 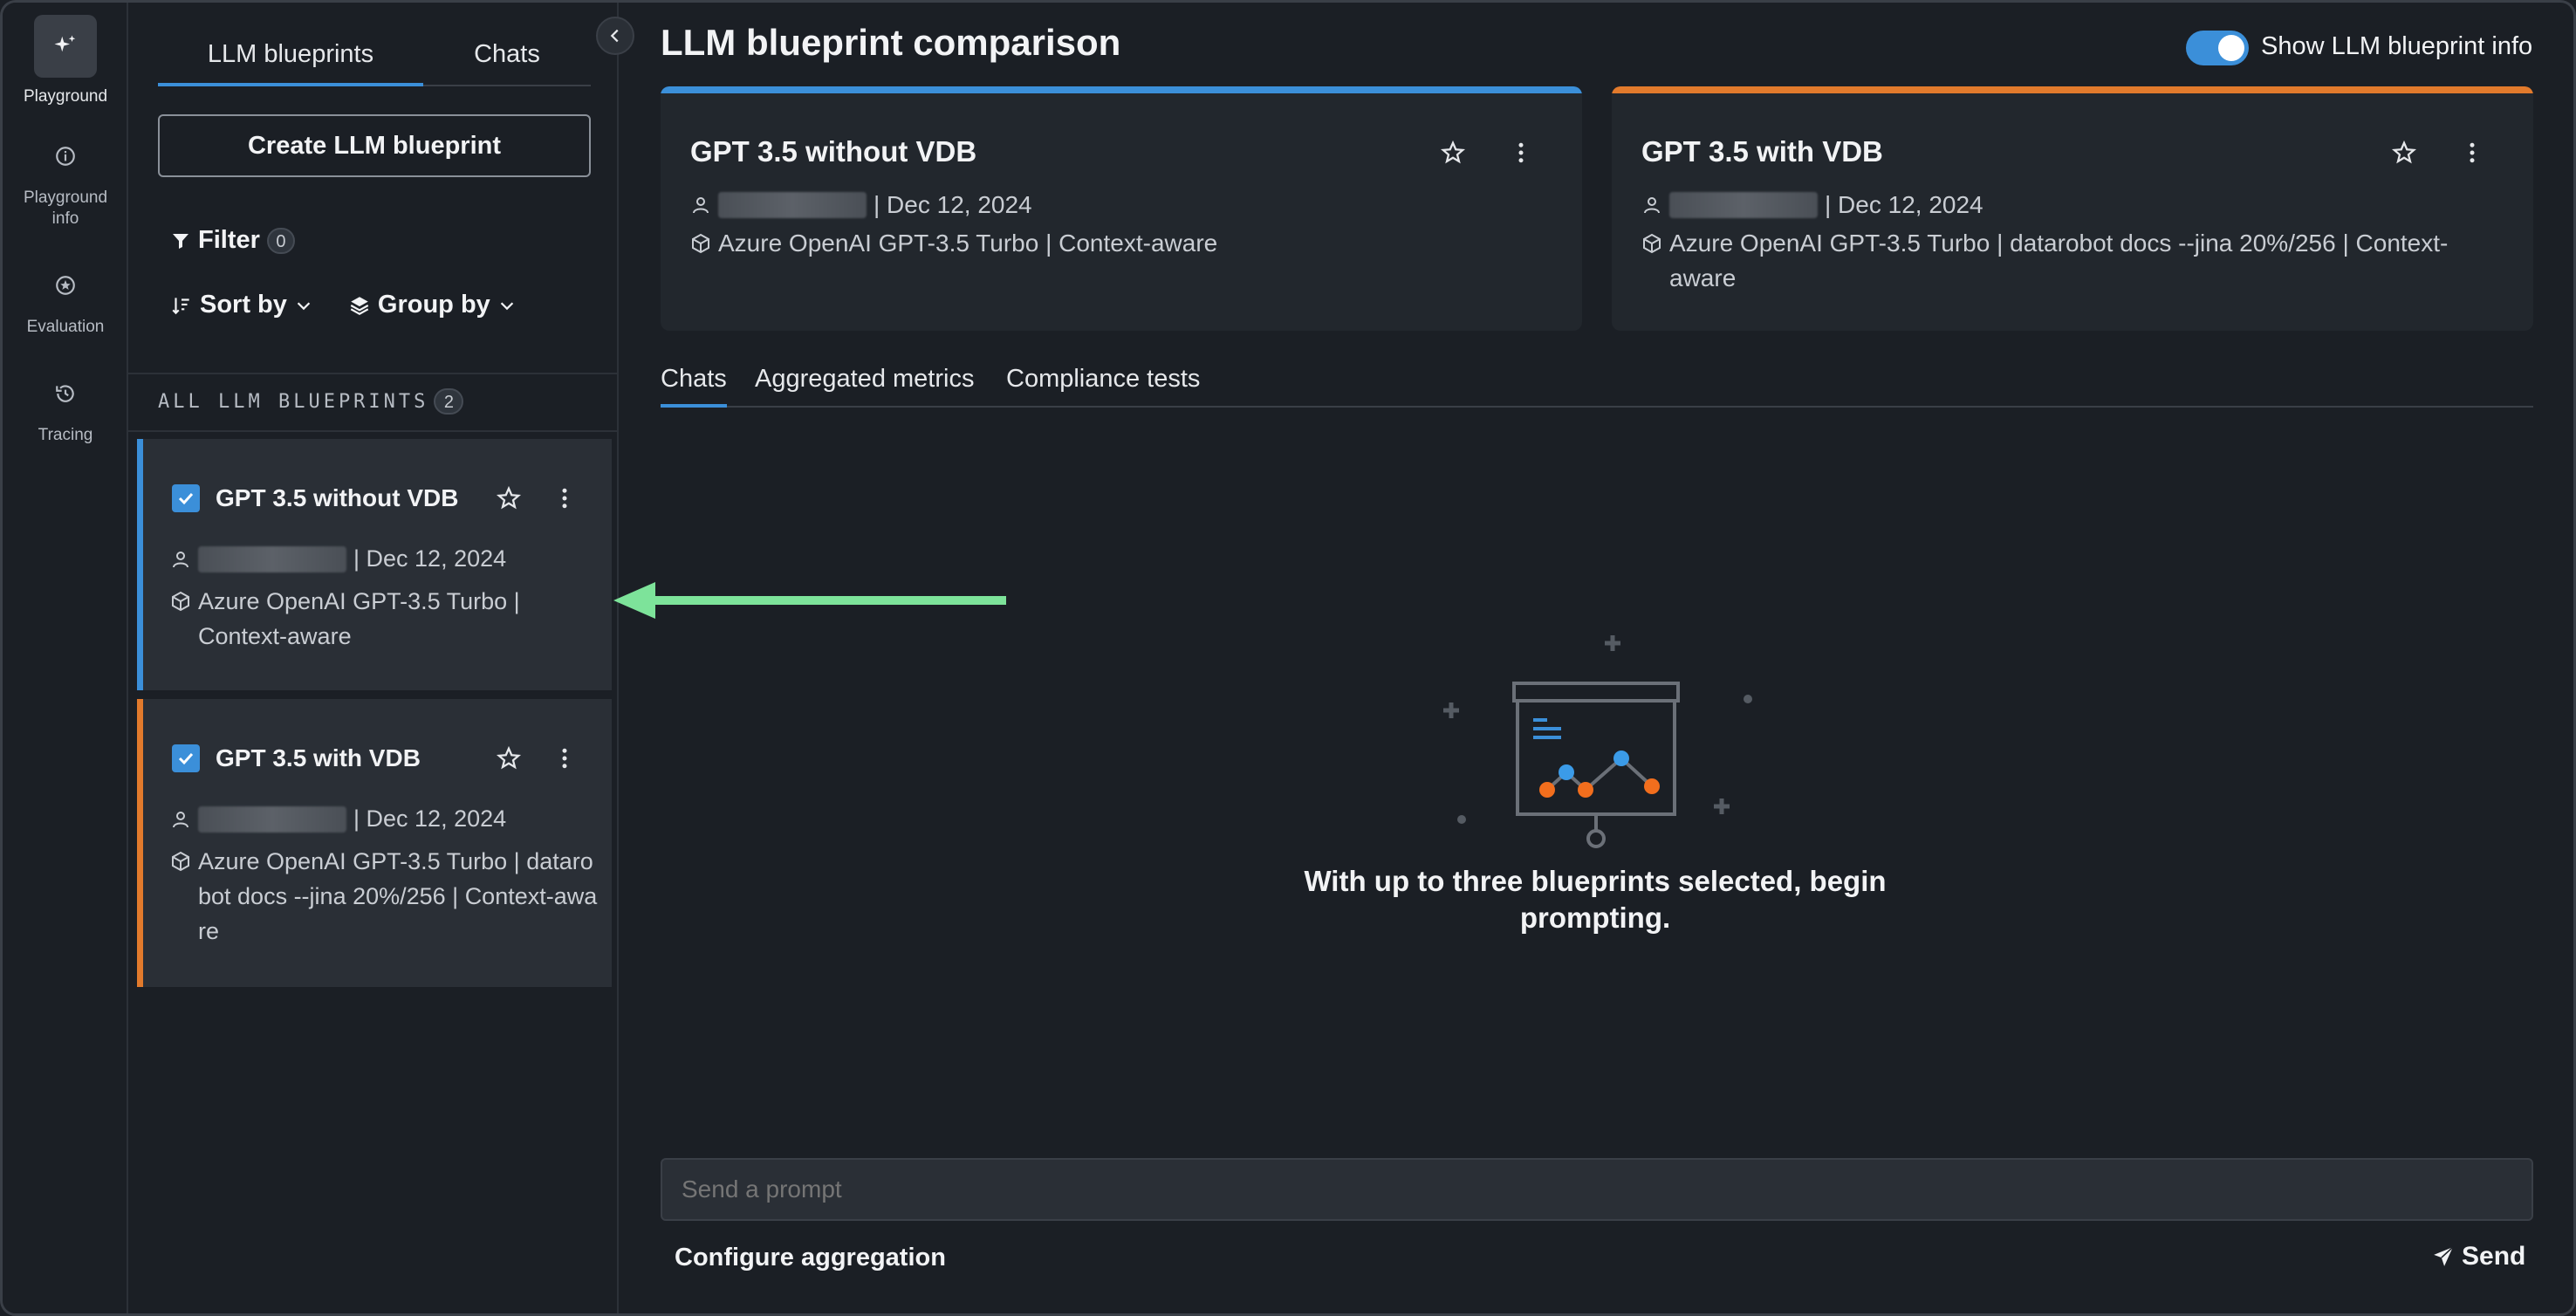 What do you see at coordinates (241, 305) in the screenshot?
I see `sort-by-button: Sort by` at bounding box center [241, 305].